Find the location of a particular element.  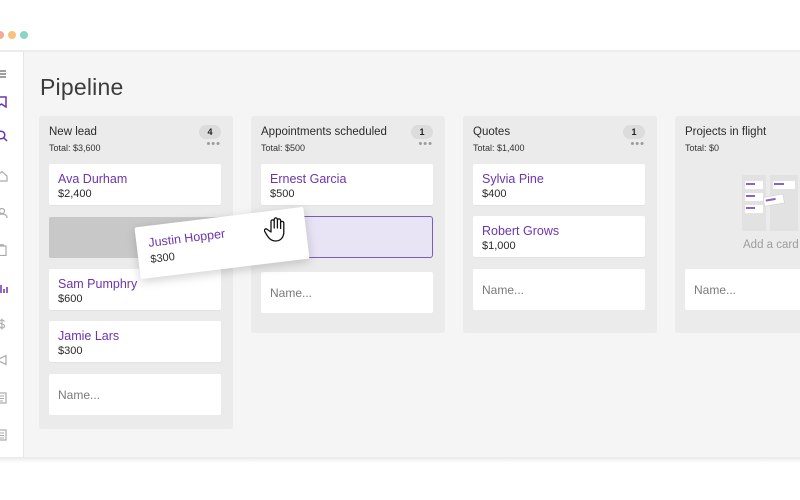

deal-card-name: Jamie Lars is located at coordinates (89, 336).